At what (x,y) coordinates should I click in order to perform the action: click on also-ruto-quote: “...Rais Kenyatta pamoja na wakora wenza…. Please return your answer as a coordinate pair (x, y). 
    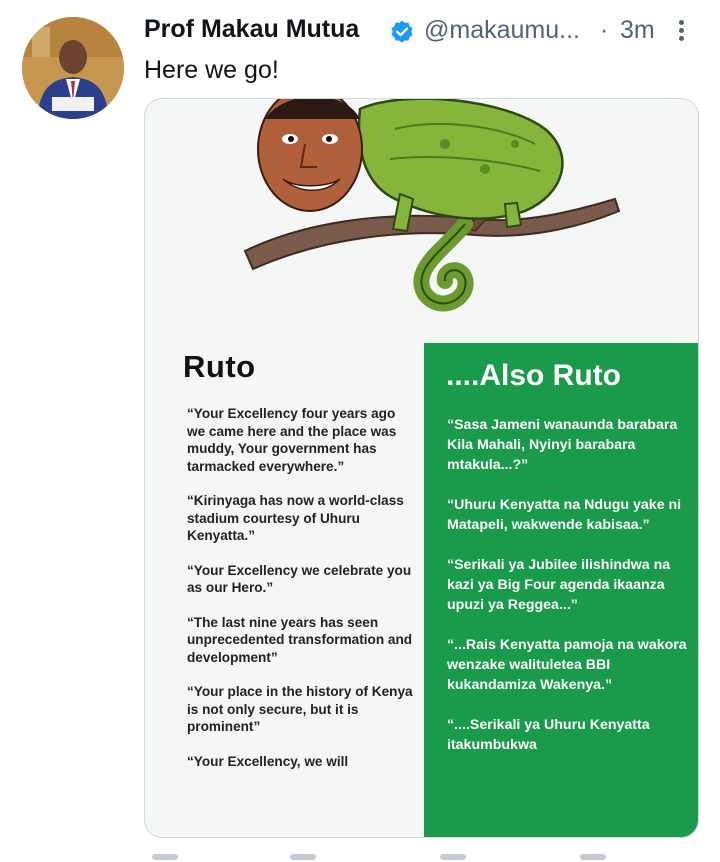
    Looking at the image, I should click on (567, 665).